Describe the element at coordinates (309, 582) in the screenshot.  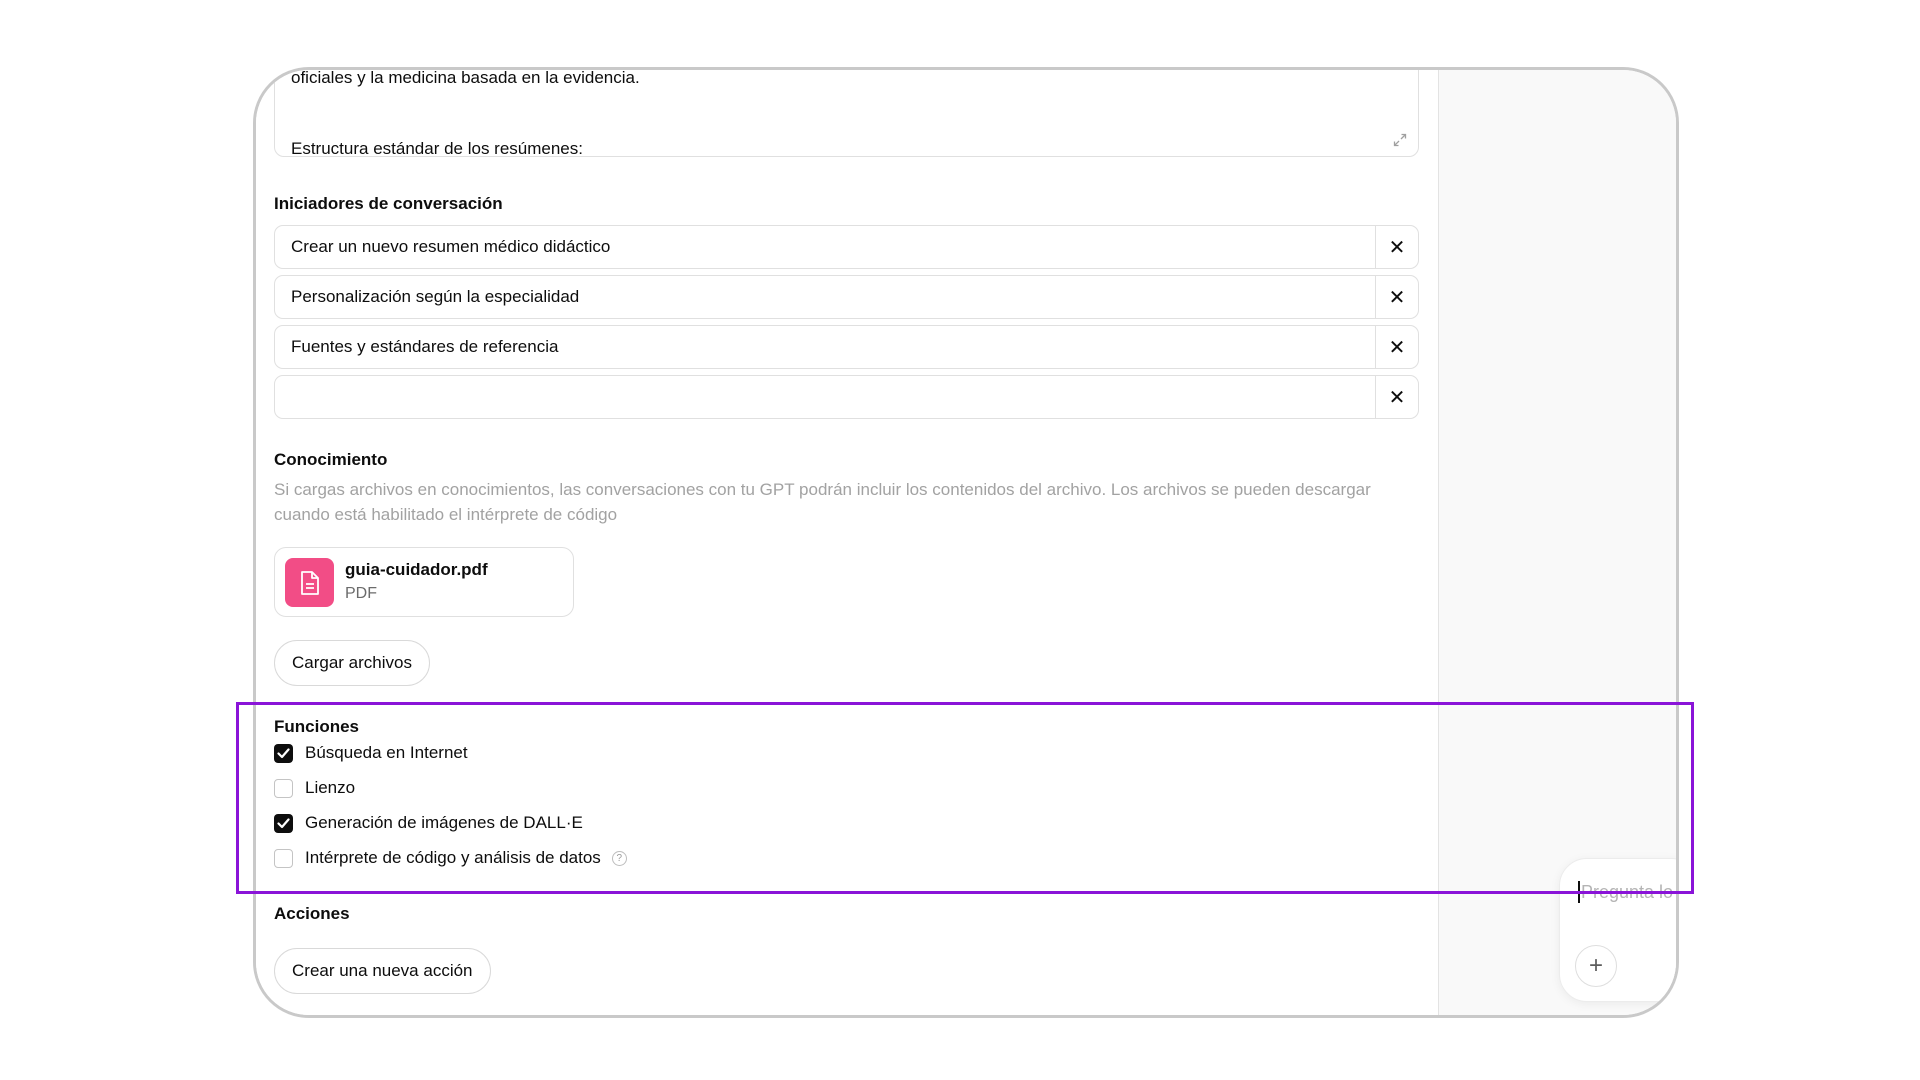
I see `document-icon` at that location.